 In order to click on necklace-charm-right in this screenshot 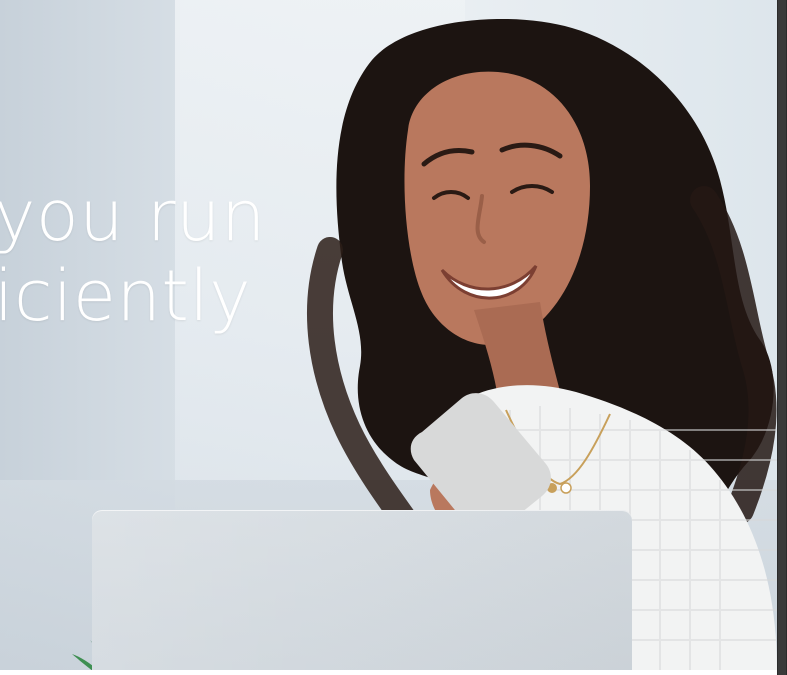, I will do `click(566, 488)`.